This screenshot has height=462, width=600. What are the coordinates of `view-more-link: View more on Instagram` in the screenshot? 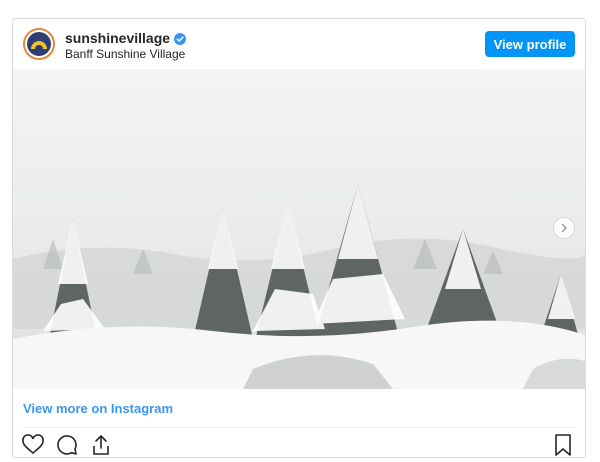 It's located at (98, 408).